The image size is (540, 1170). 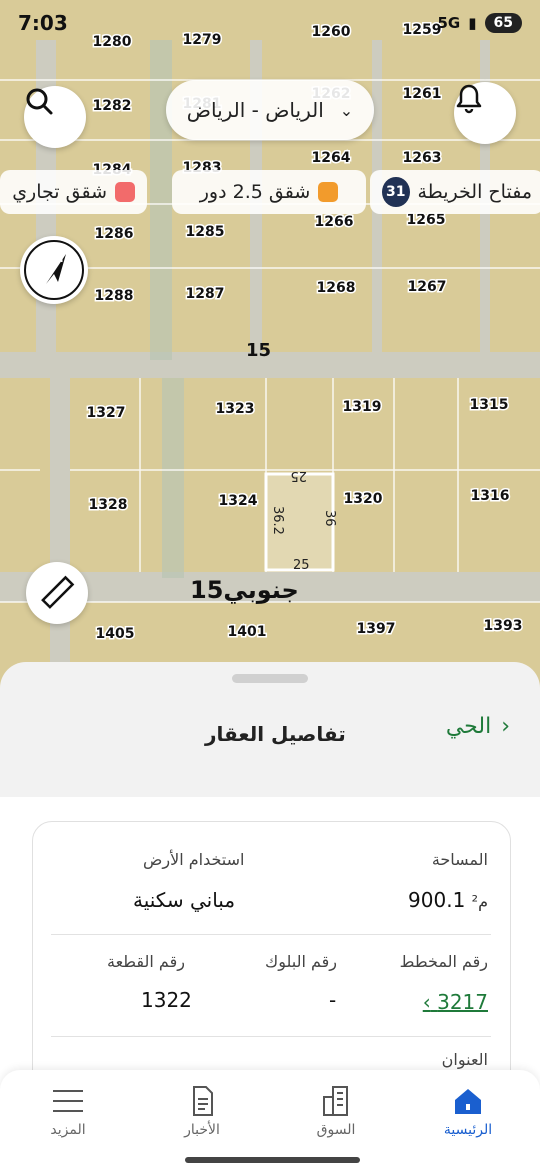 What do you see at coordinates (270, 678) in the screenshot?
I see `sheet-drag-handle` at bounding box center [270, 678].